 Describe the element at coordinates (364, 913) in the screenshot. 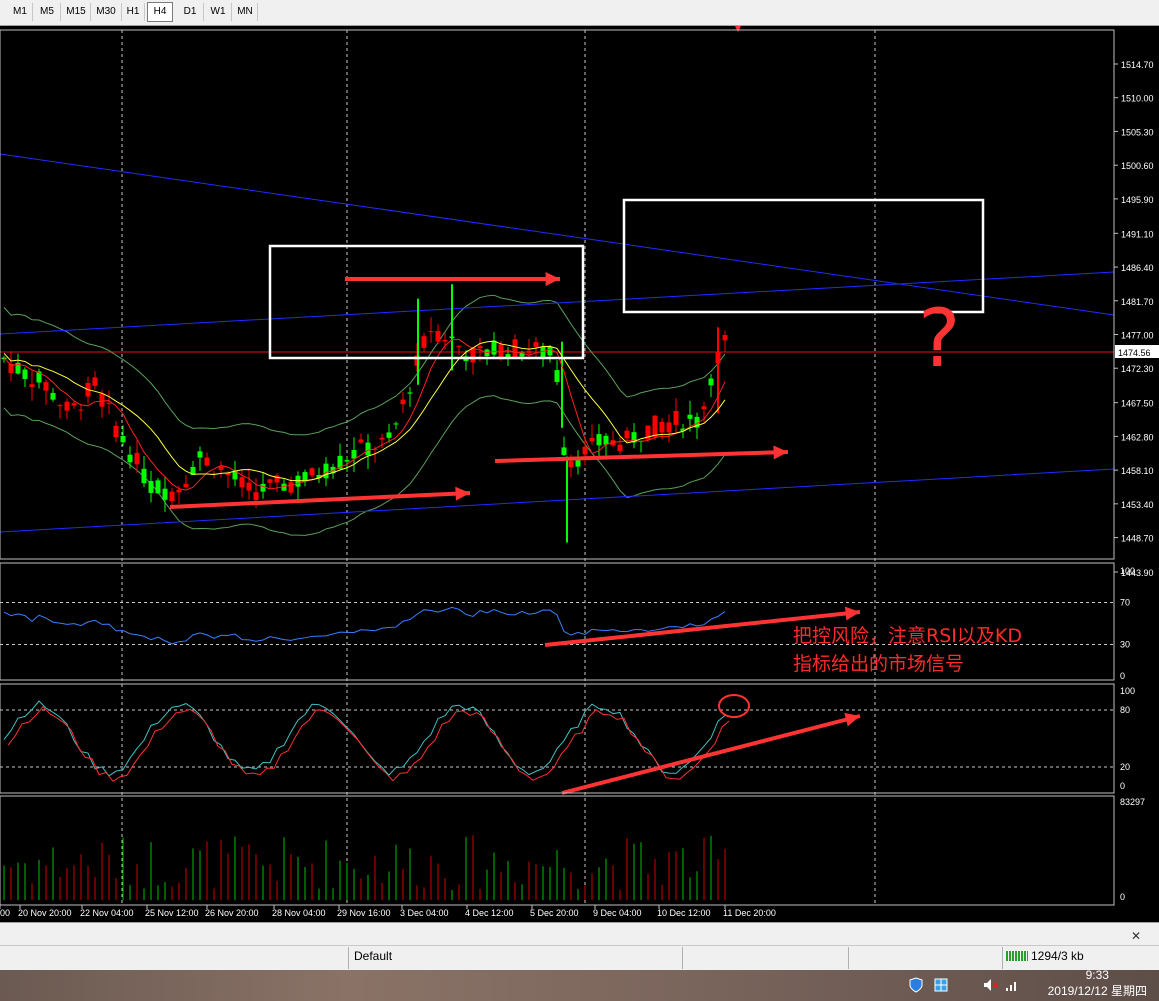

I see `time-label: 29 Nov 16:00` at that location.